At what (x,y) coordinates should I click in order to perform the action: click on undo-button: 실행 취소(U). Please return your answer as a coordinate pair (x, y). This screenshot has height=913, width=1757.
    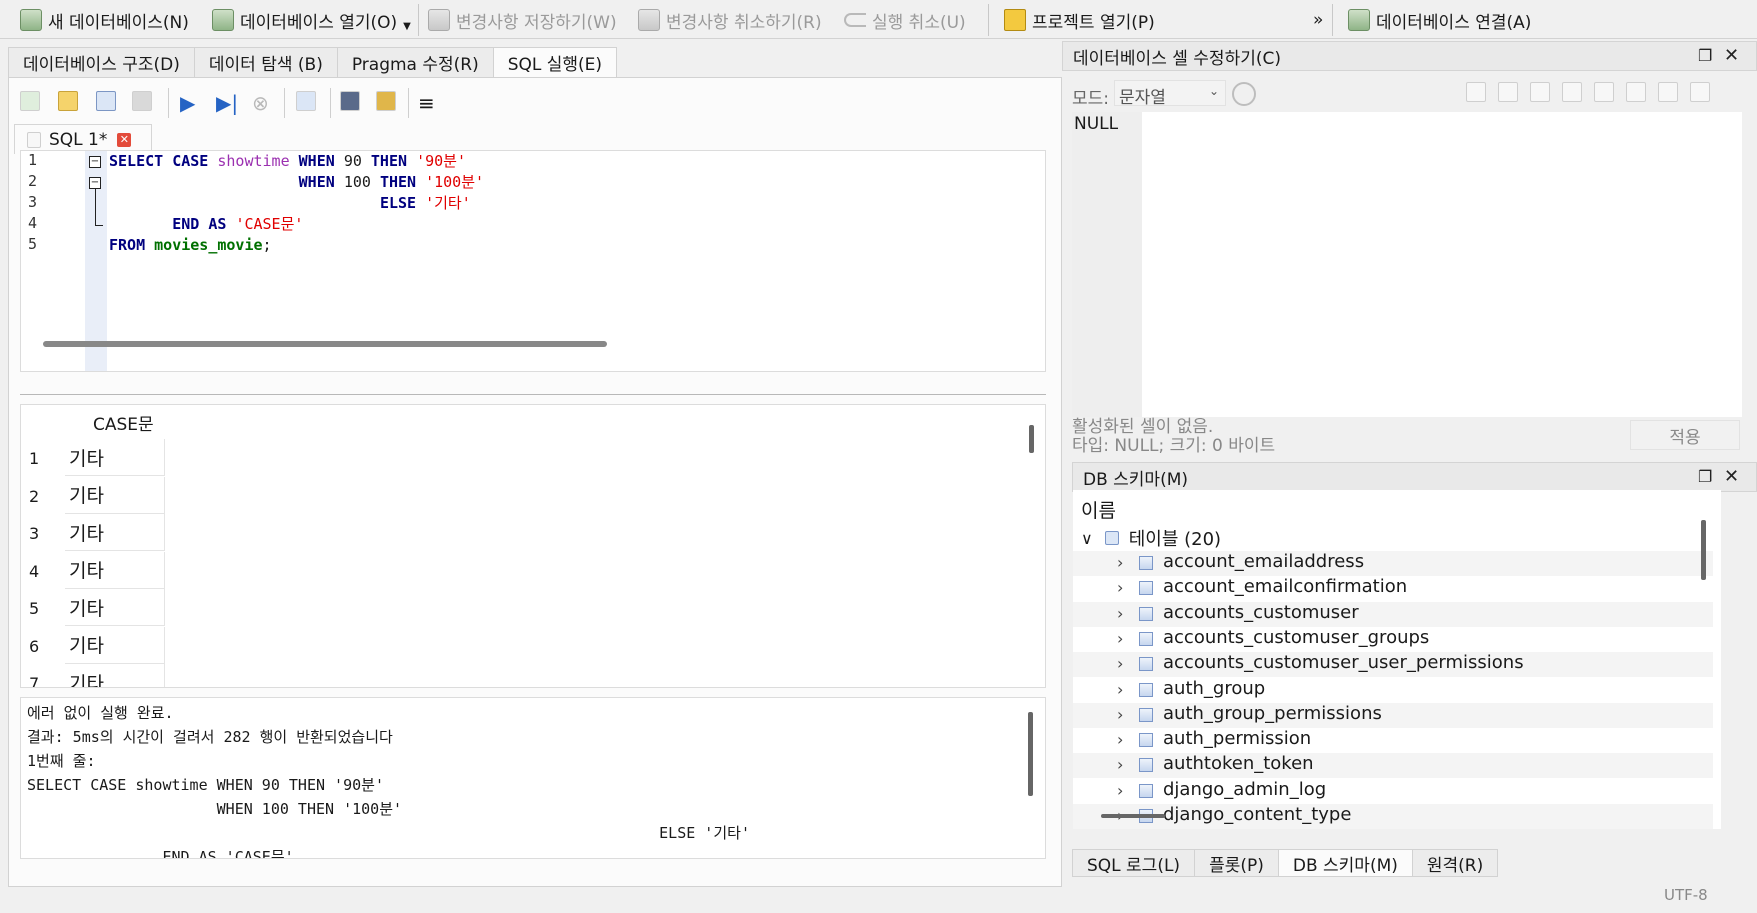
    Looking at the image, I should click on (905, 20).